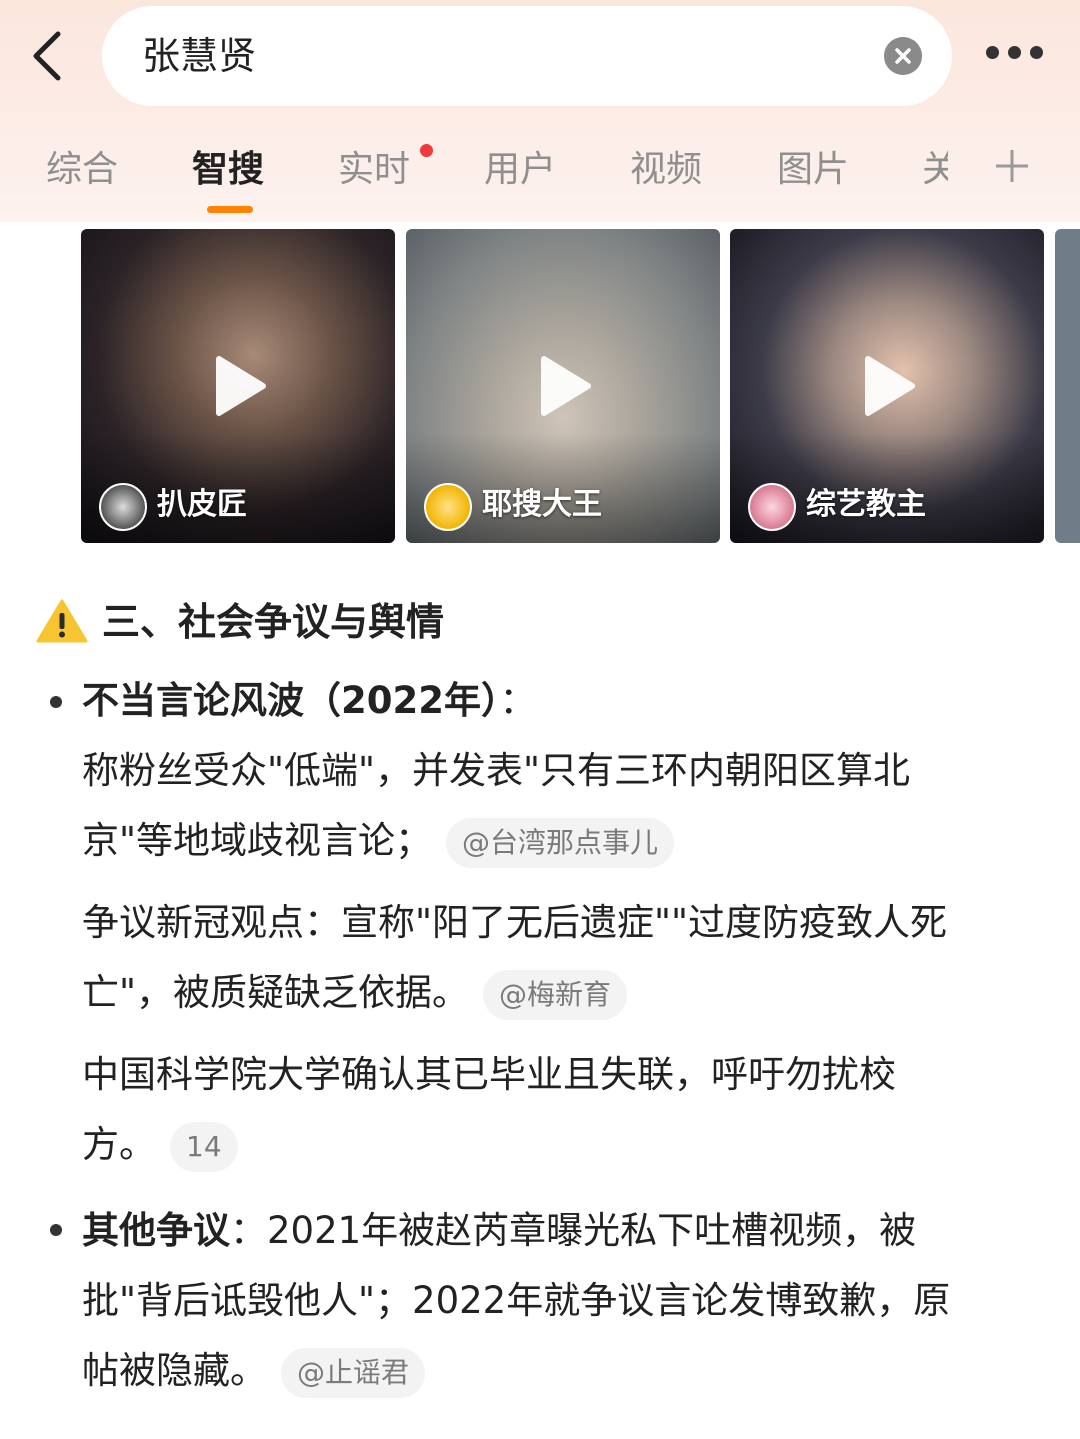 This screenshot has width=1080, height=1439. Describe the element at coordinates (520, 170) in the screenshot. I see `tab-users: 用户` at that location.